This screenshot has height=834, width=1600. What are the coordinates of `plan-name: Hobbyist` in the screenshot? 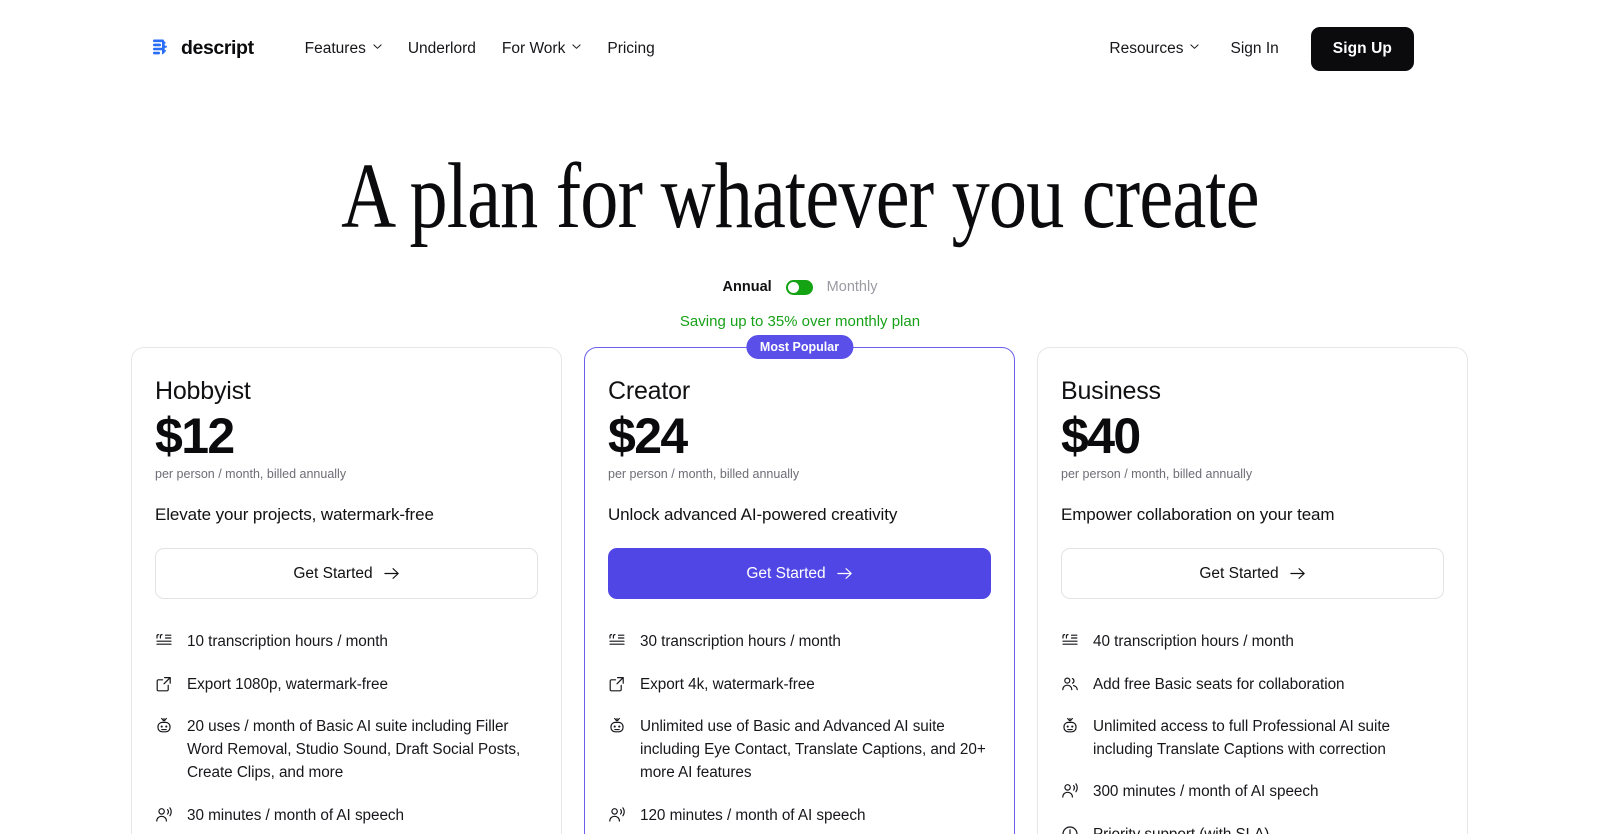 It's located at (203, 391).